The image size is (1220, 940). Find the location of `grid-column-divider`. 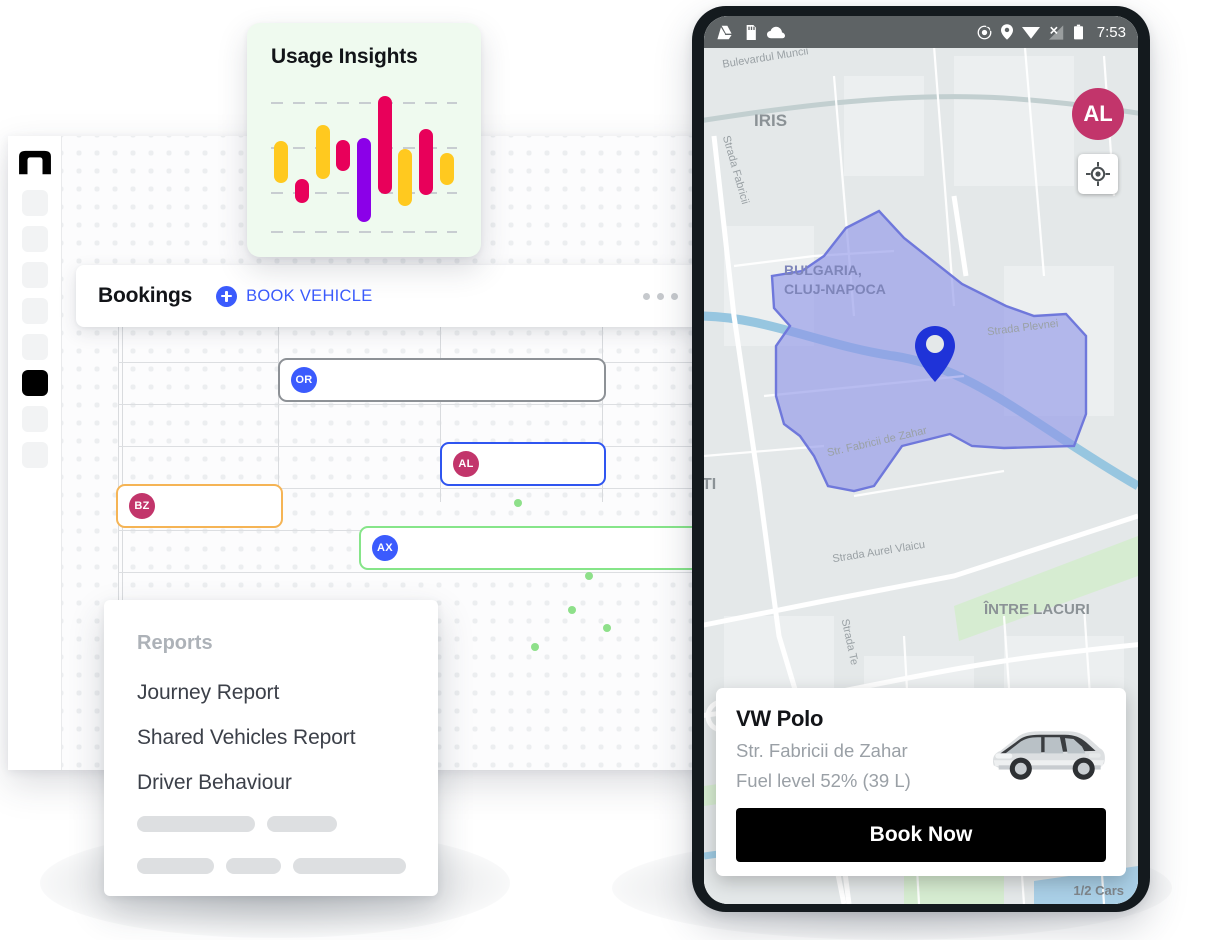

grid-column-divider is located at coordinates (278, 414).